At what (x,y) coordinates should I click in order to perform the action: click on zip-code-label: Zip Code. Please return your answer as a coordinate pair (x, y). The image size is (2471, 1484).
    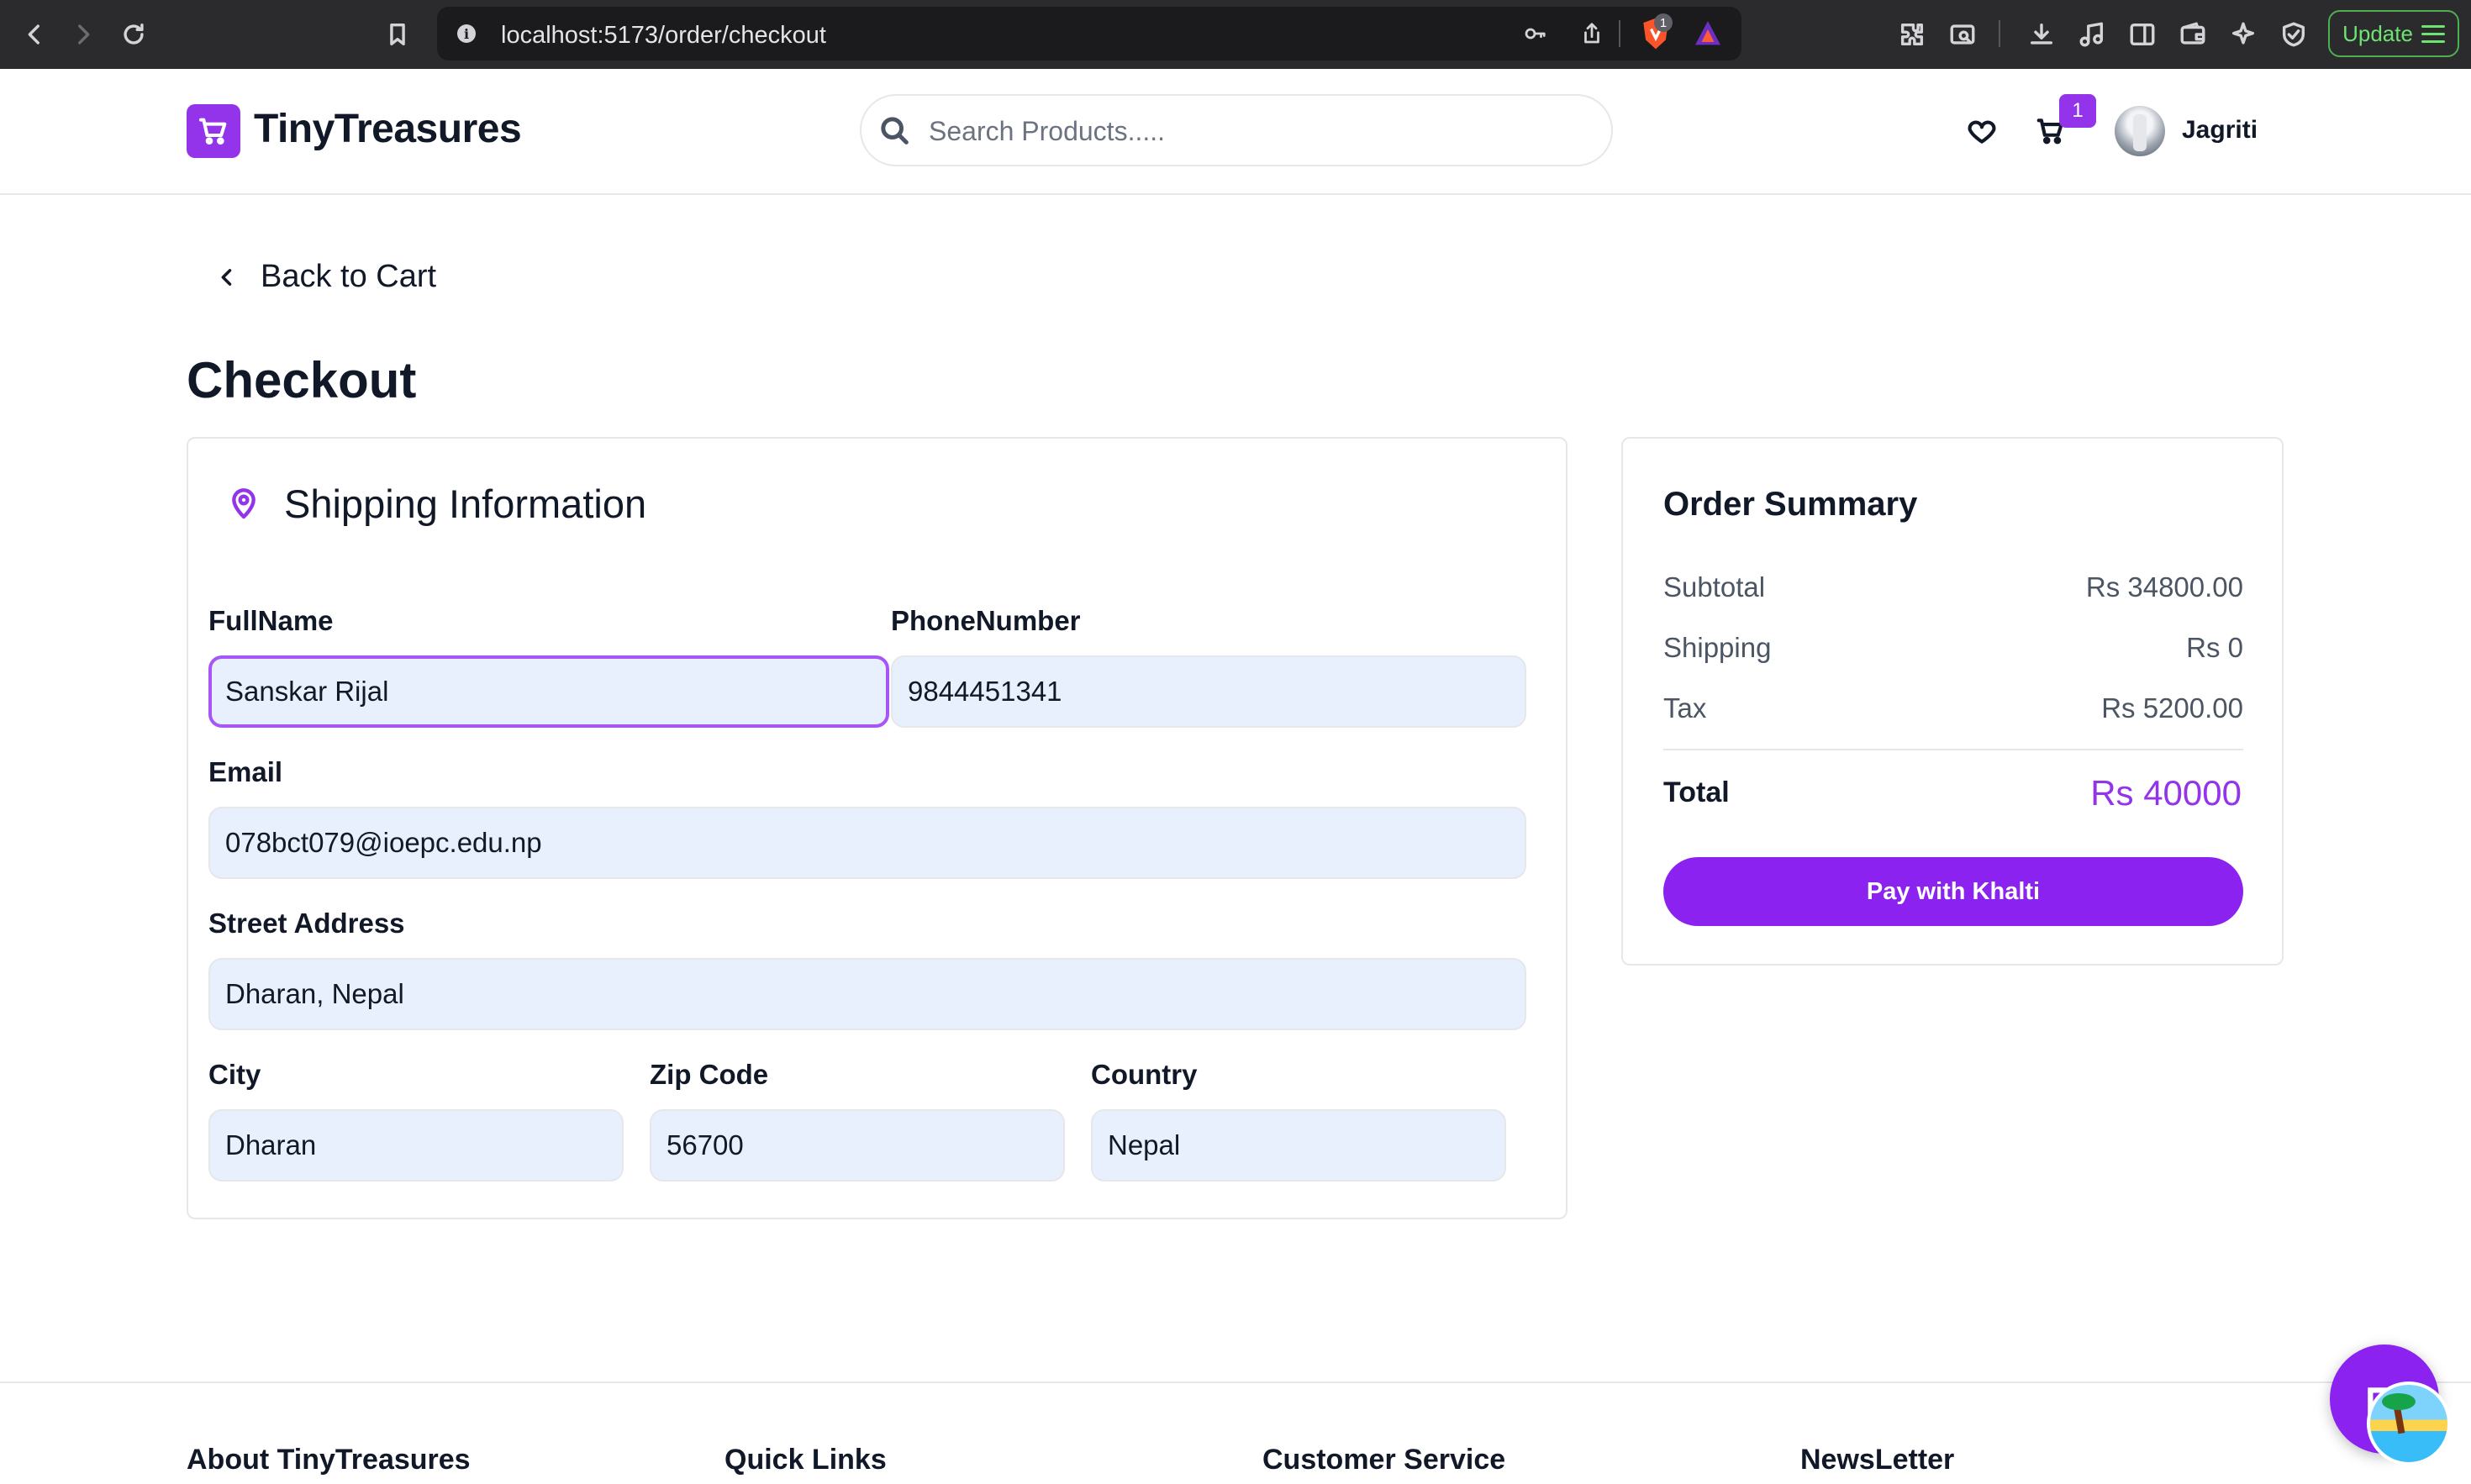
    Looking at the image, I should click on (709, 1074).